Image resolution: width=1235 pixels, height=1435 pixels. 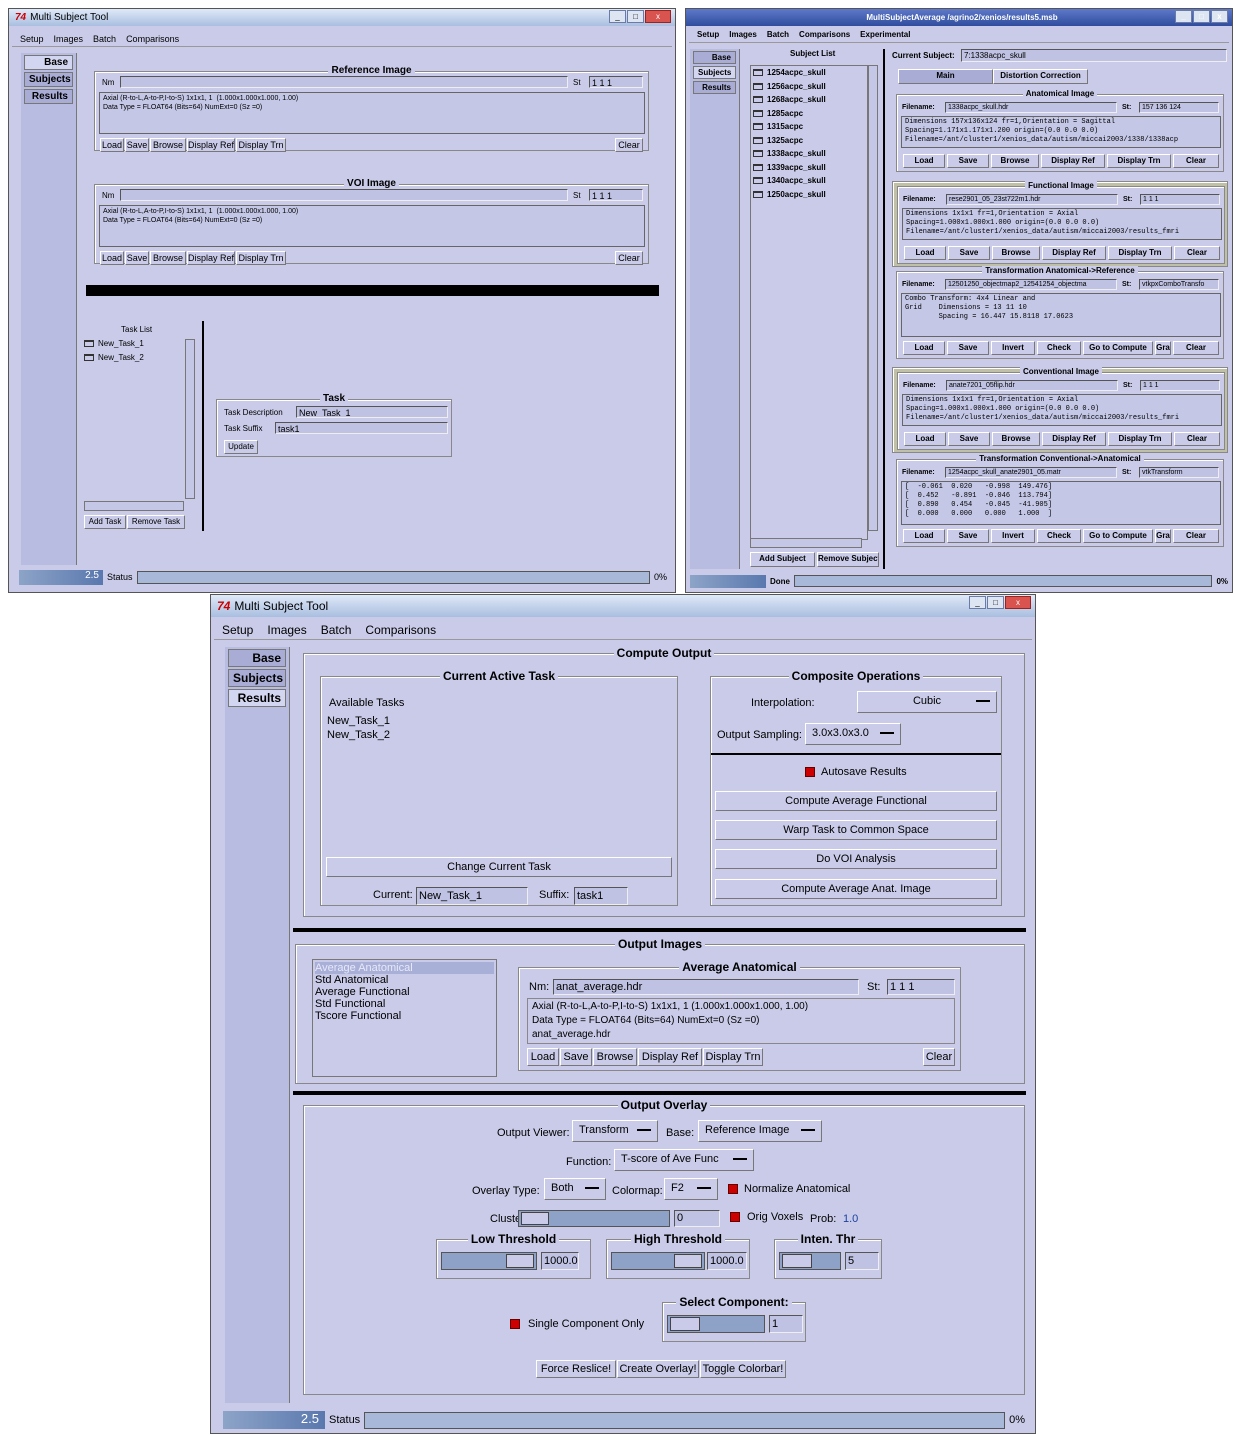 I want to click on task-list-hscrollbar, so click(x=134, y=506).